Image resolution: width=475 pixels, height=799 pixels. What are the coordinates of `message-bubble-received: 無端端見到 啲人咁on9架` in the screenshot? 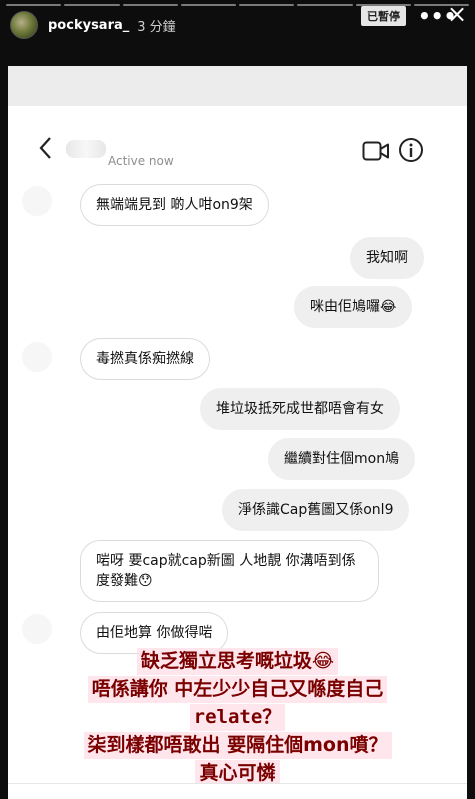 It's located at (174, 205).